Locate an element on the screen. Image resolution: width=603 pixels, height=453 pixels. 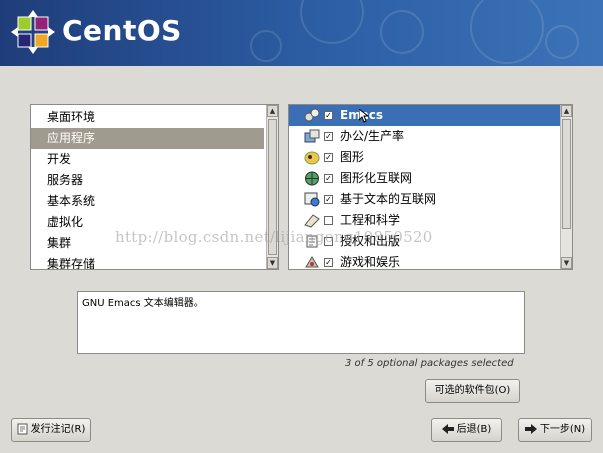
category-item: 服务器 is located at coordinates (147, 180).